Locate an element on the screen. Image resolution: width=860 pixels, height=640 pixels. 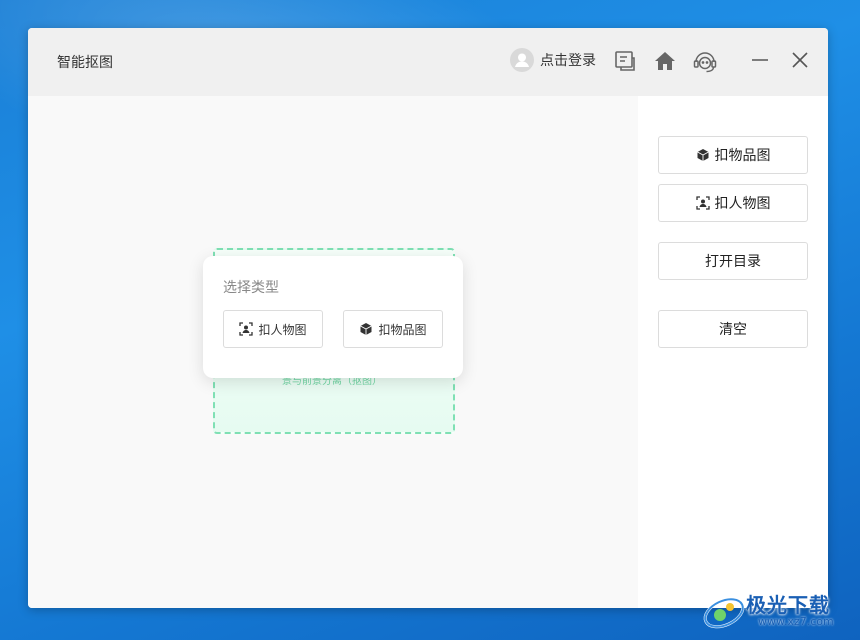
watermark-url: www.xz7.com is located at coordinates (796, 621).